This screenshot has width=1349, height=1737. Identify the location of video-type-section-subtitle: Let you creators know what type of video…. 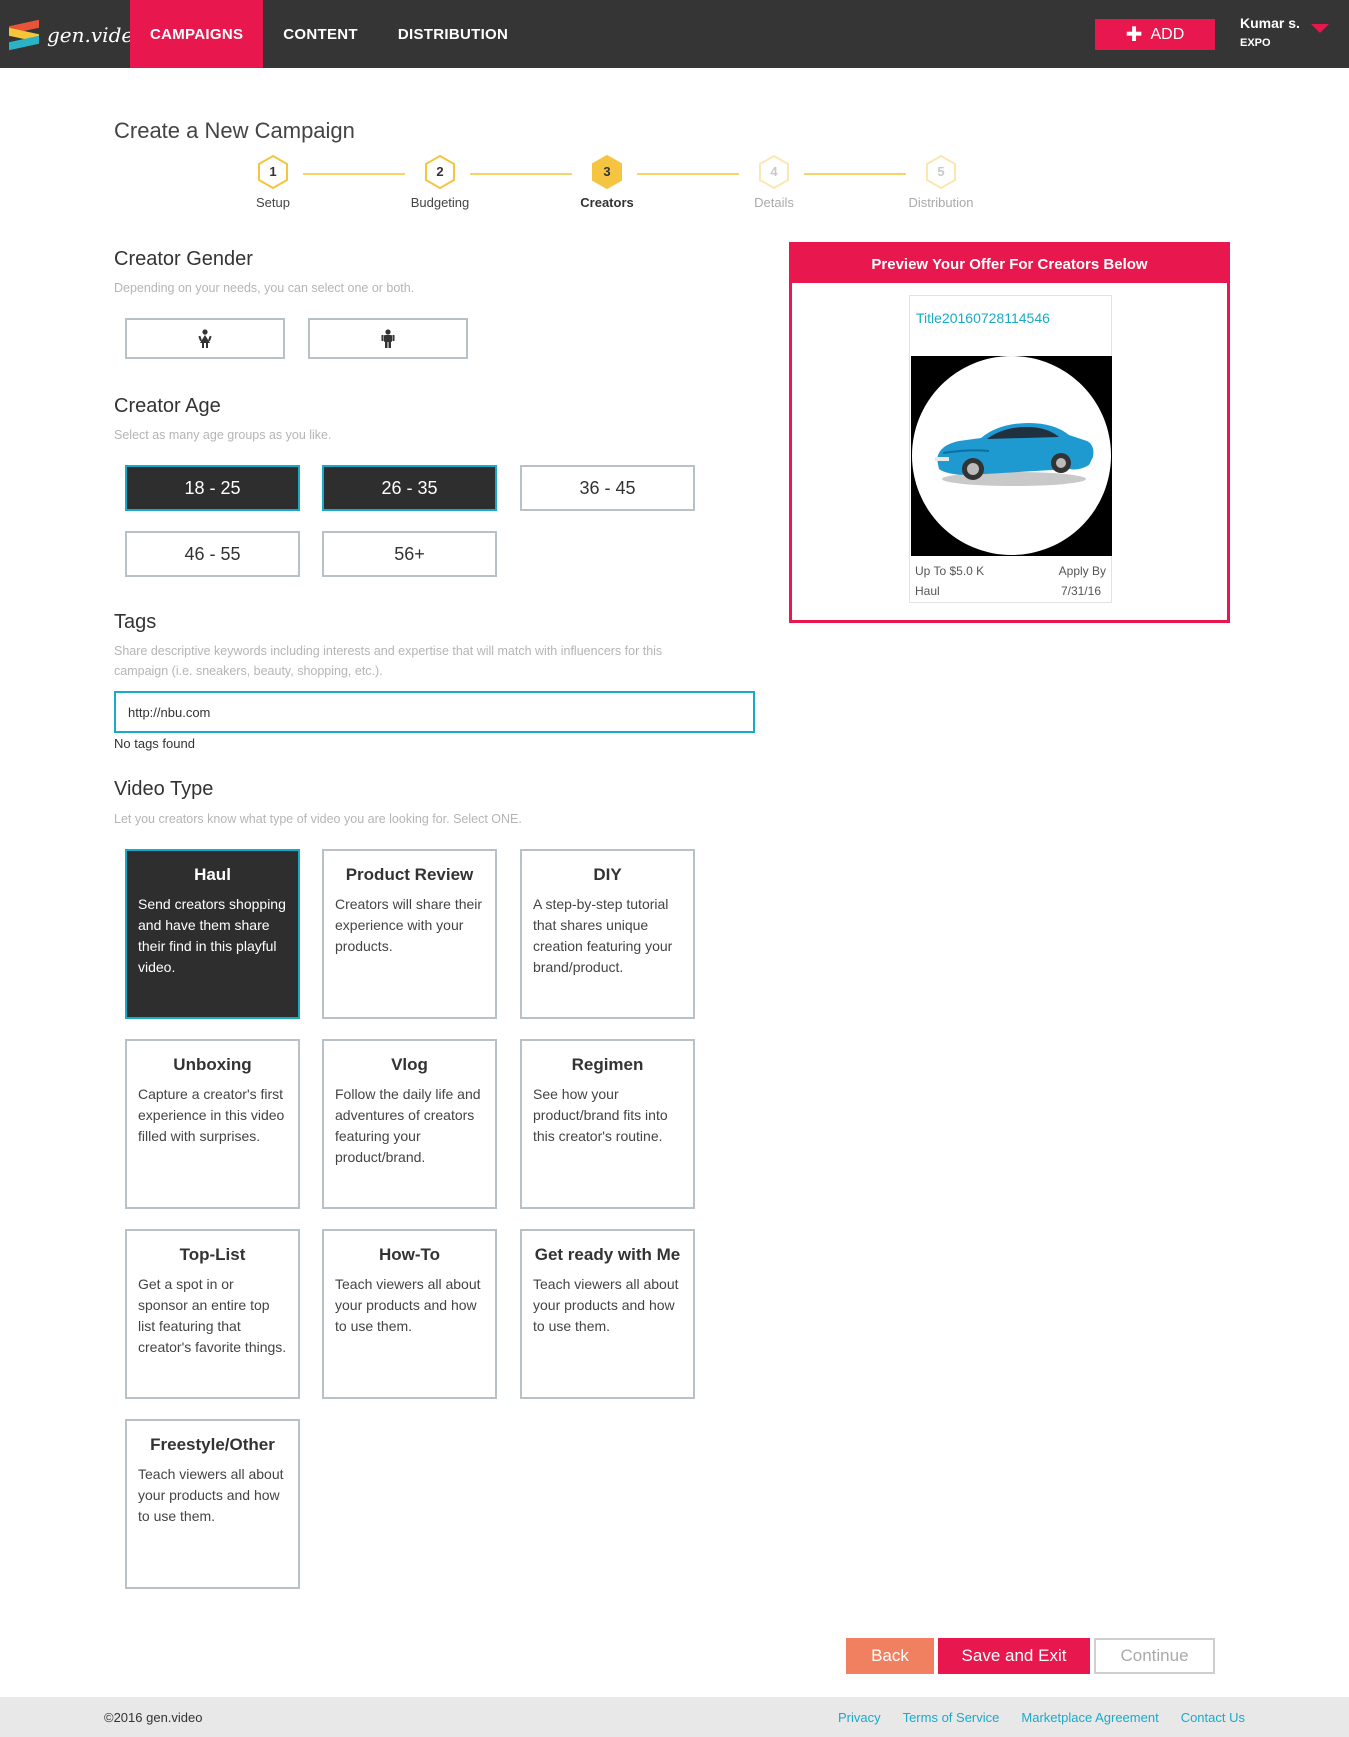
(318, 819).